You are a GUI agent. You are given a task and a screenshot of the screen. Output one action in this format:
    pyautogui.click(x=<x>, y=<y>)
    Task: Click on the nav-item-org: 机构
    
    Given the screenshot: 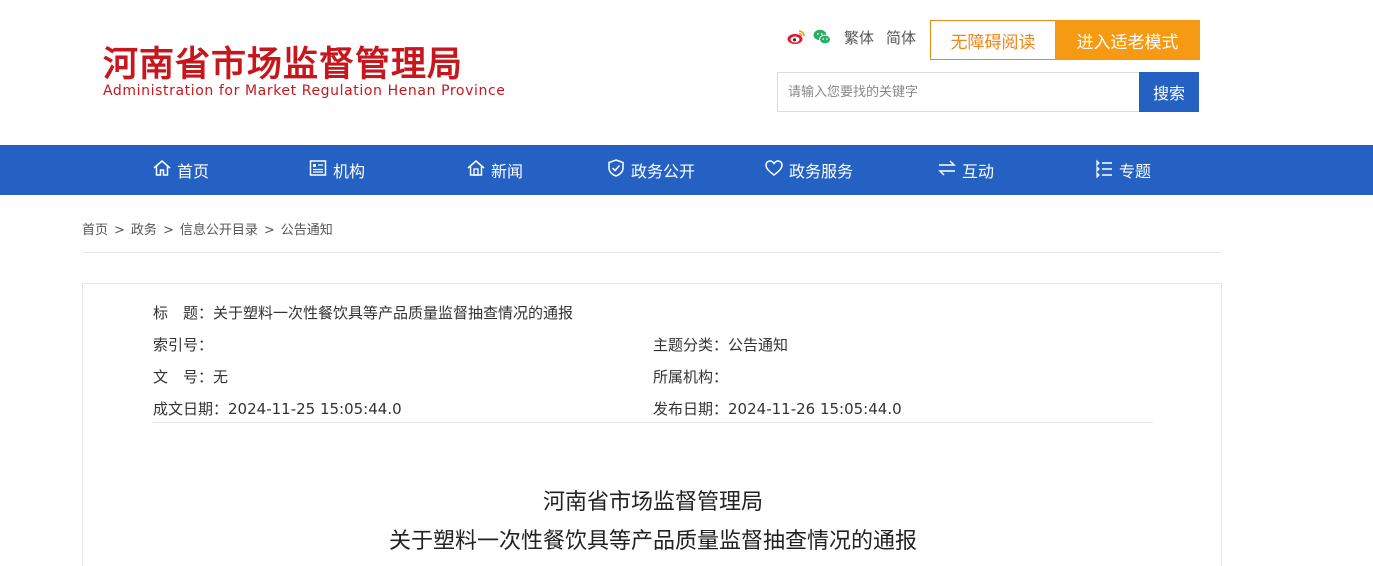 What is the action you would take?
    pyautogui.click(x=336, y=170)
    